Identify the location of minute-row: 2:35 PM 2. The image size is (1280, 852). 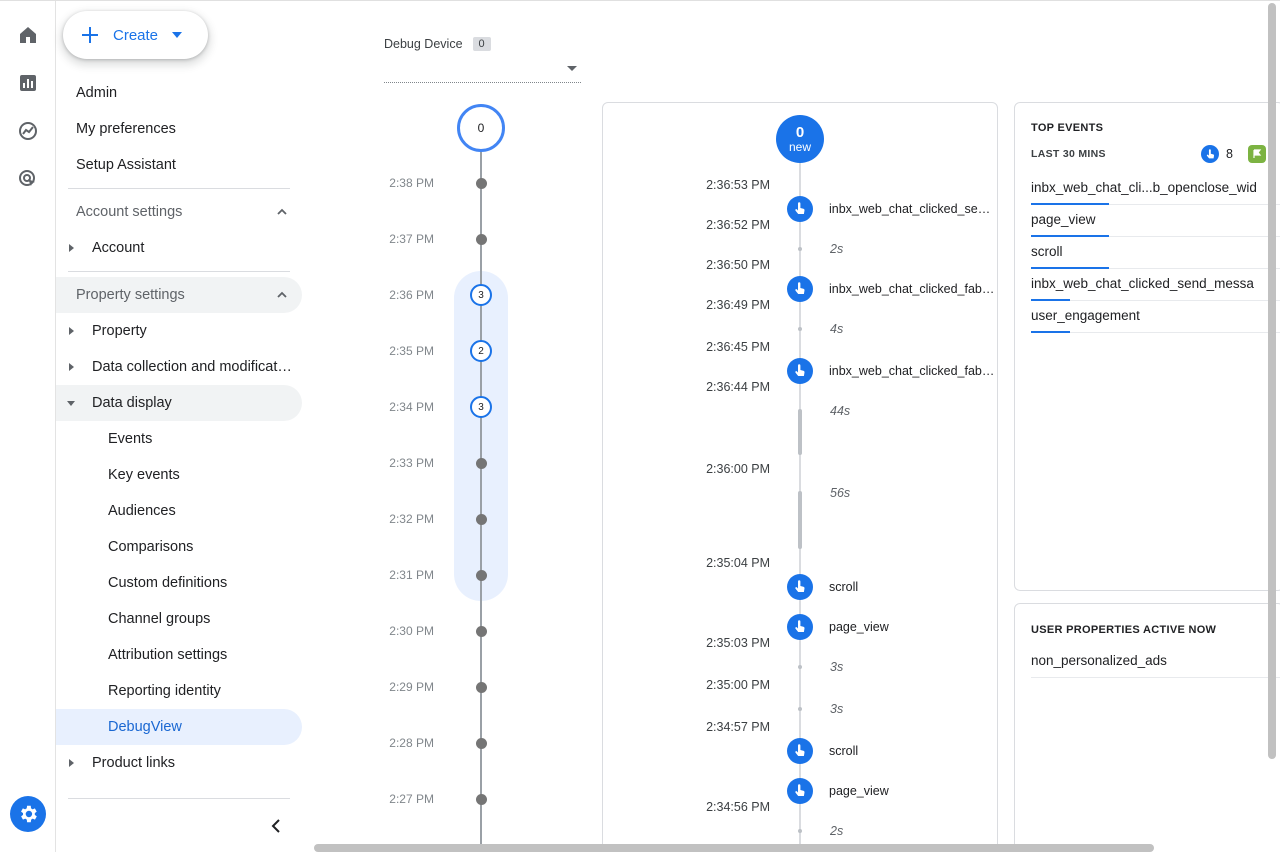
(442, 351).